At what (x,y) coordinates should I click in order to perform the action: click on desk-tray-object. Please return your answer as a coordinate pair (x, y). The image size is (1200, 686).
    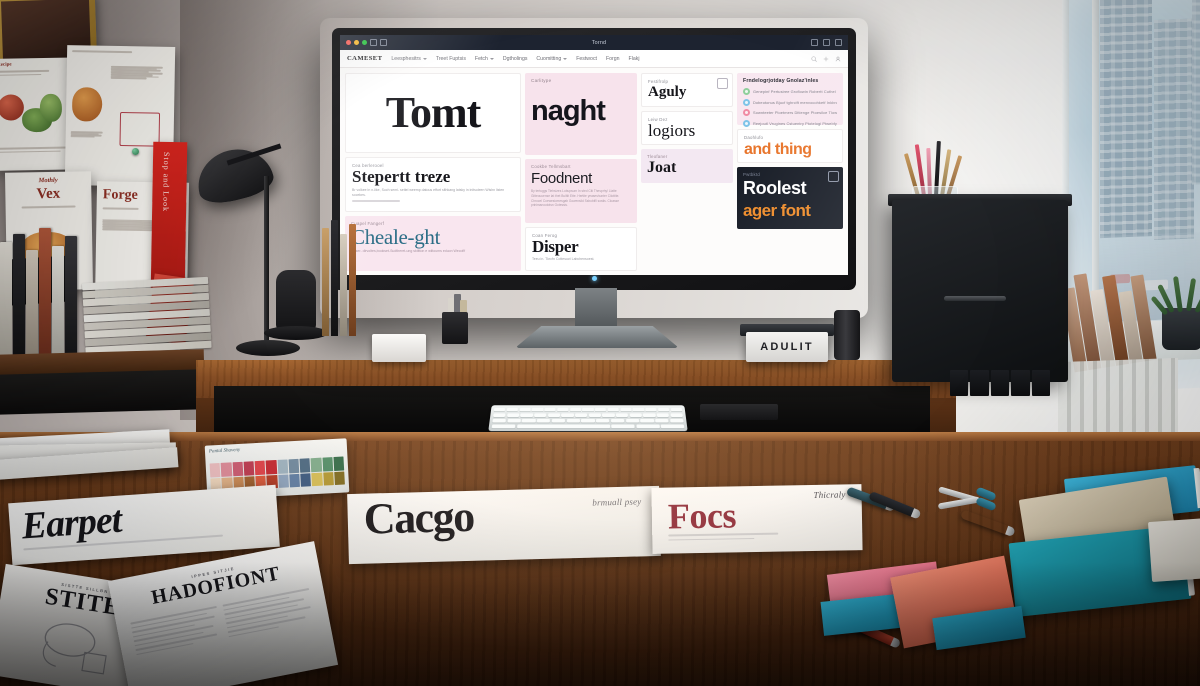
    Looking at the image, I should click on (739, 412).